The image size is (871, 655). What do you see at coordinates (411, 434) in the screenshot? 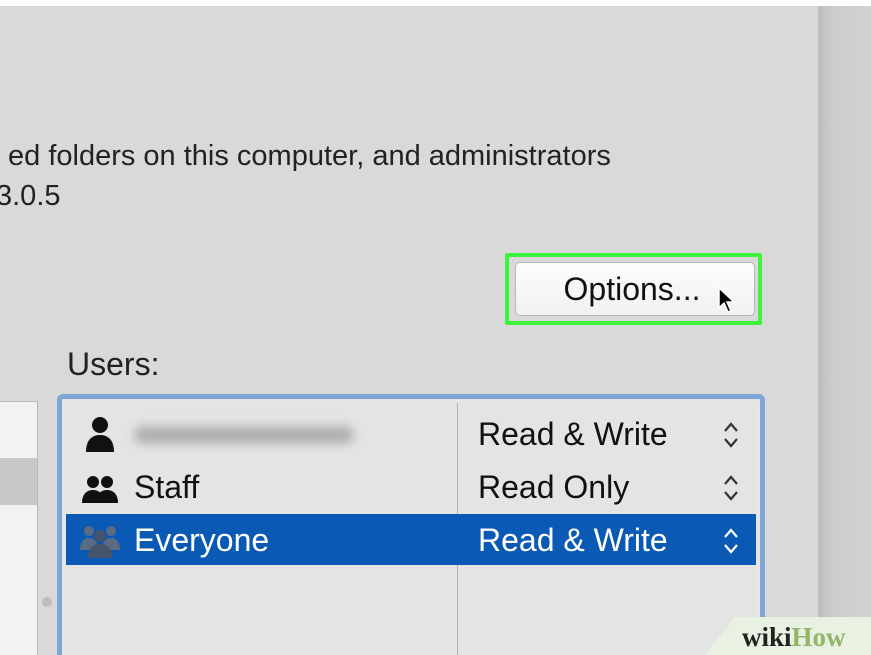
I see `user-row-owner: Read & Write` at bounding box center [411, 434].